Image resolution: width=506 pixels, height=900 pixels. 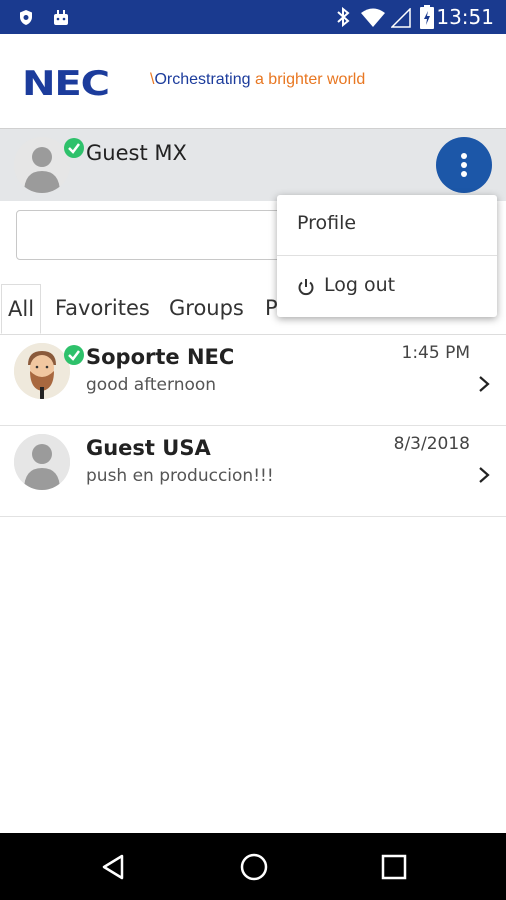 What do you see at coordinates (113, 867) in the screenshot?
I see `back-icon` at bounding box center [113, 867].